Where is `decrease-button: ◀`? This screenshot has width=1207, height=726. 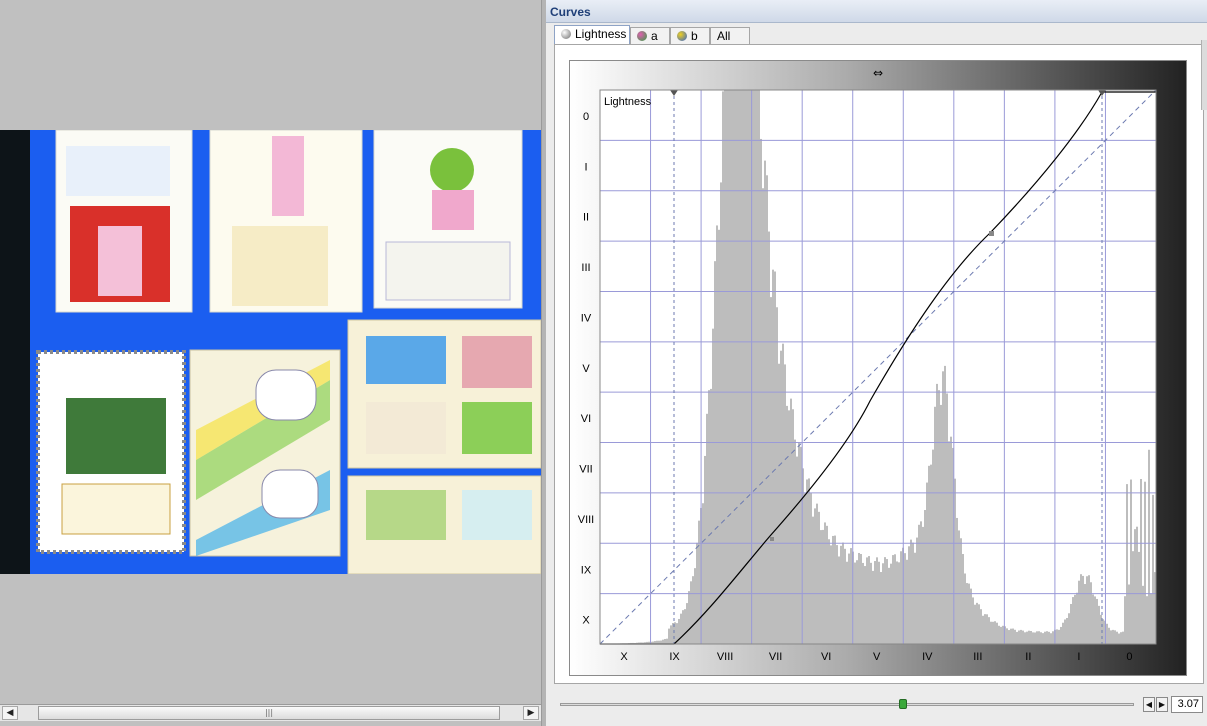
decrease-button: ◀ is located at coordinates (1149, 704).